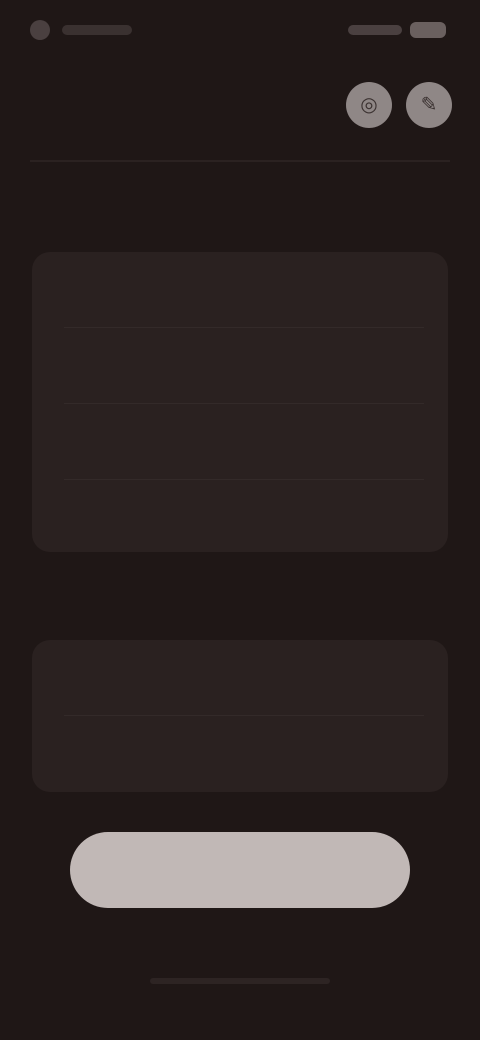  I want to click on profile-button: ◎, so click(369, 105).